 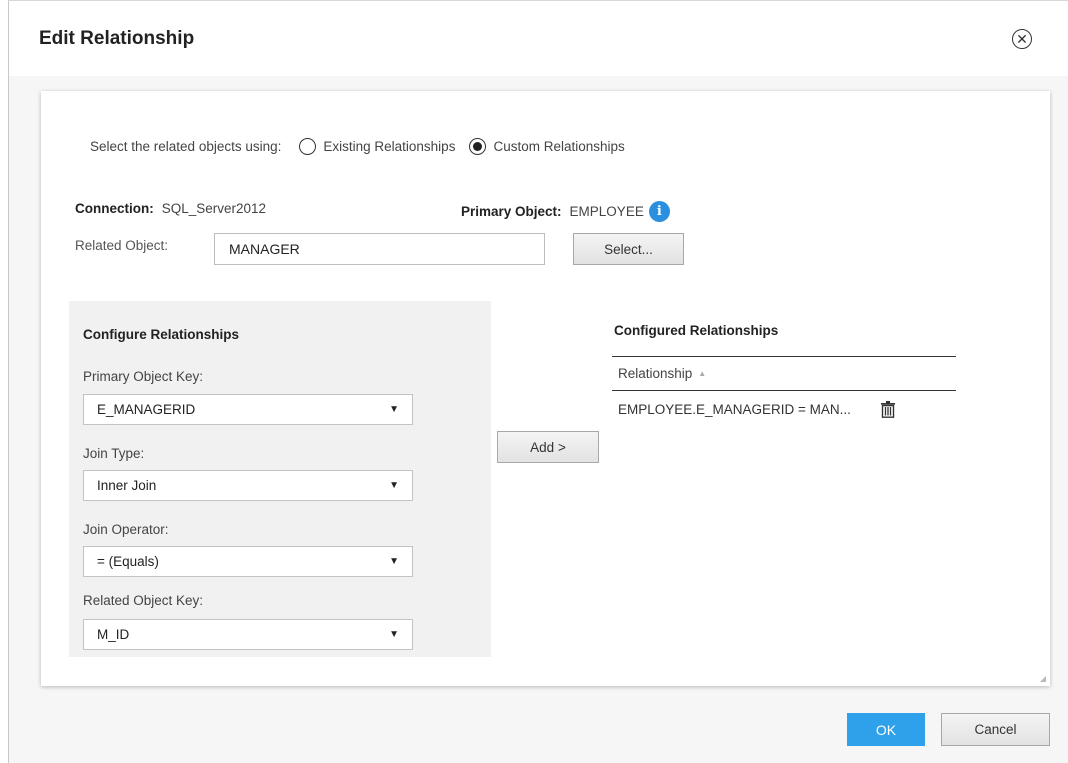 What do you see at coordinates (887, 409) in the screenshot?
I see `trash-icon` at bounding box center [887, 409].